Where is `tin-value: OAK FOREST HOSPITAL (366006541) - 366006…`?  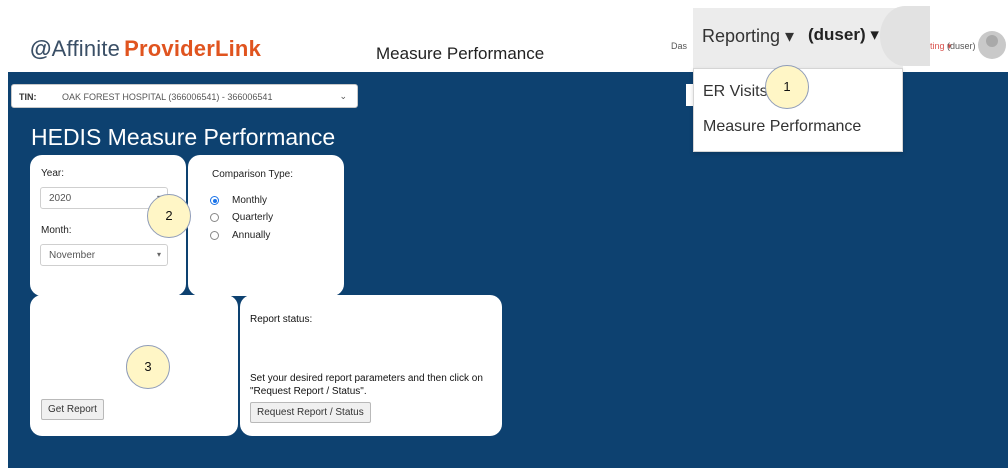 tin-value: OAK FOREST HOSPITAL (366006541) - 366006… is located at coordinates (167, 97).